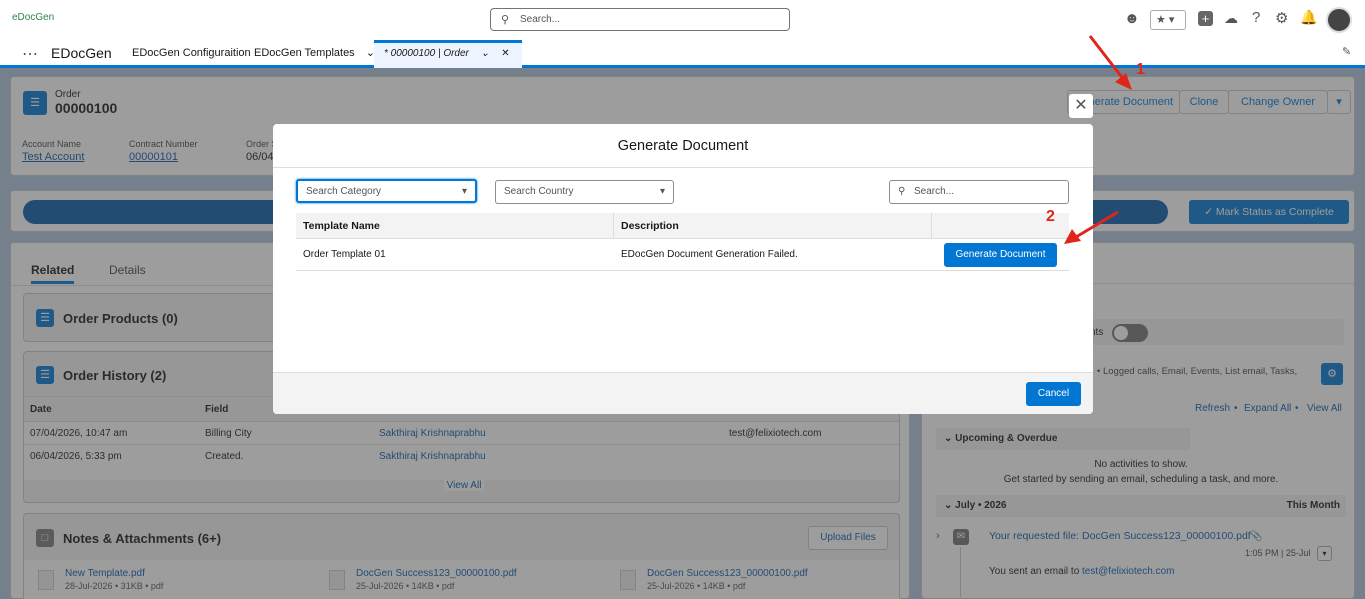 This screenshot has width=1365, height=599. I want to click on annotation-number-2: 2, so click(1050, 216).